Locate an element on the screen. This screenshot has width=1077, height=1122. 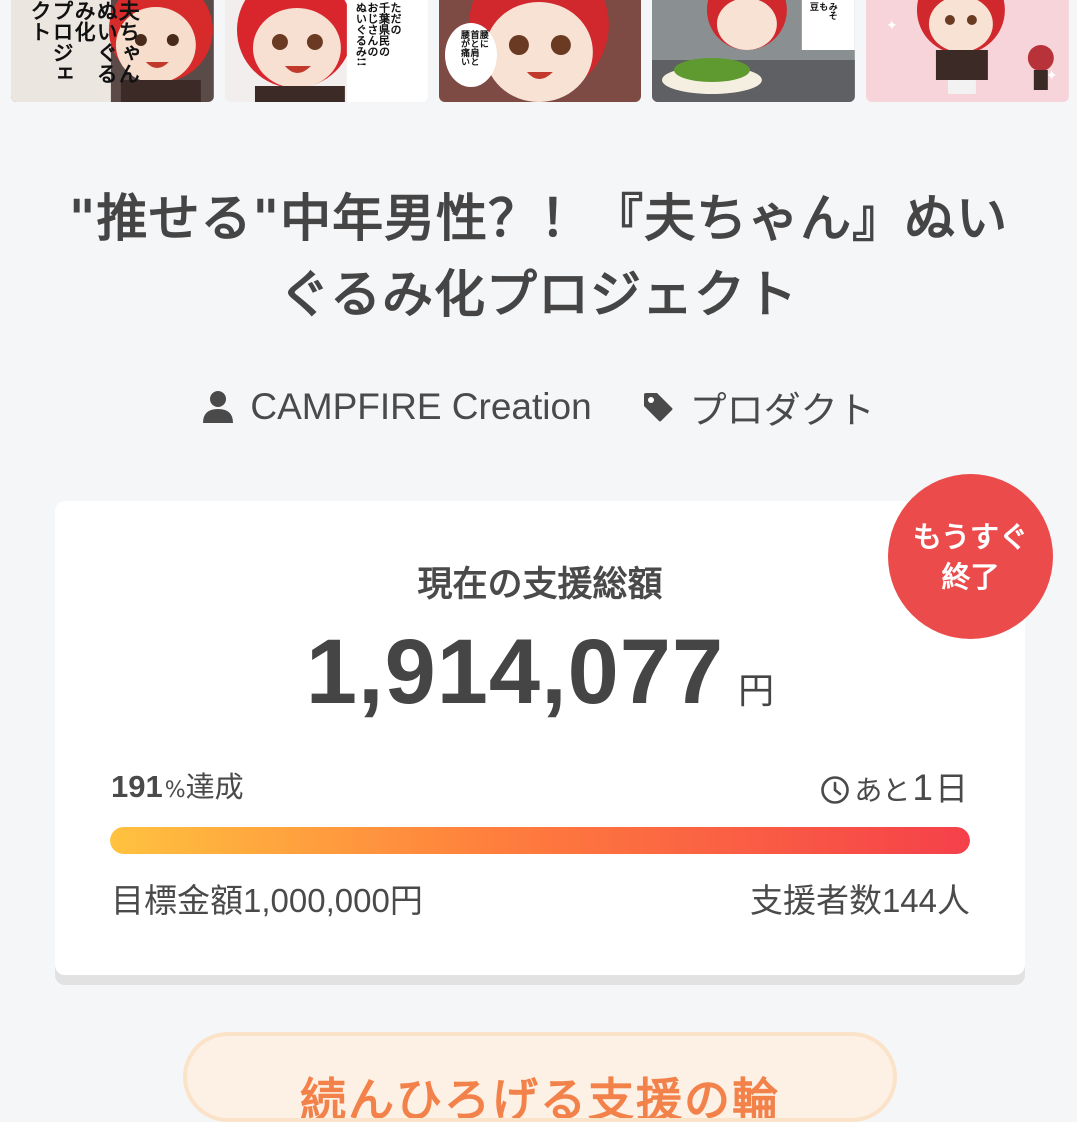
ending-soon-badge: もうすぐ 終了 is located at coordinates (970, 556).